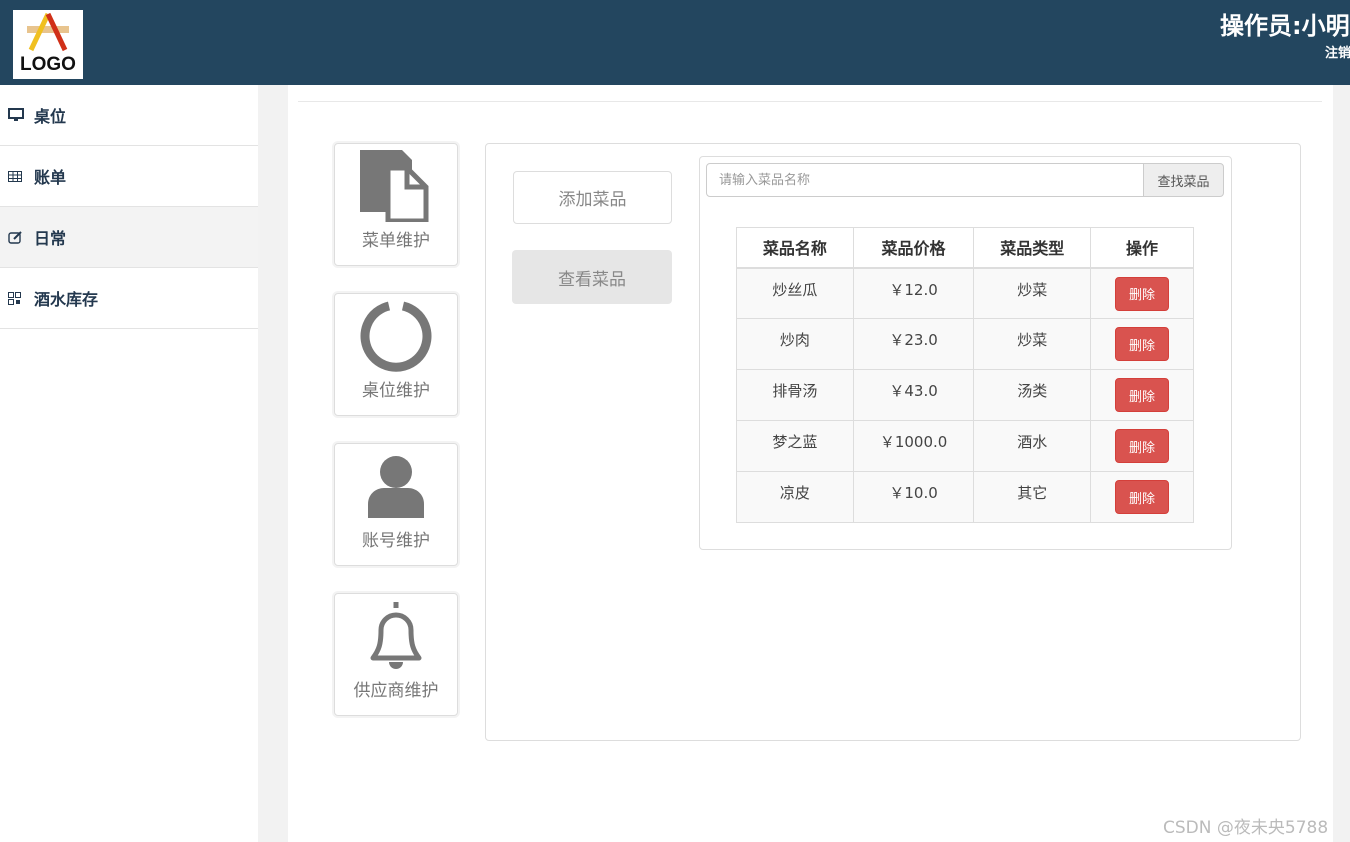 The width and height of the screenshot is (1350, 842). I want to click on table-row: 炒肉 ￥23.0 炒菜 删除, so click(965, 344).